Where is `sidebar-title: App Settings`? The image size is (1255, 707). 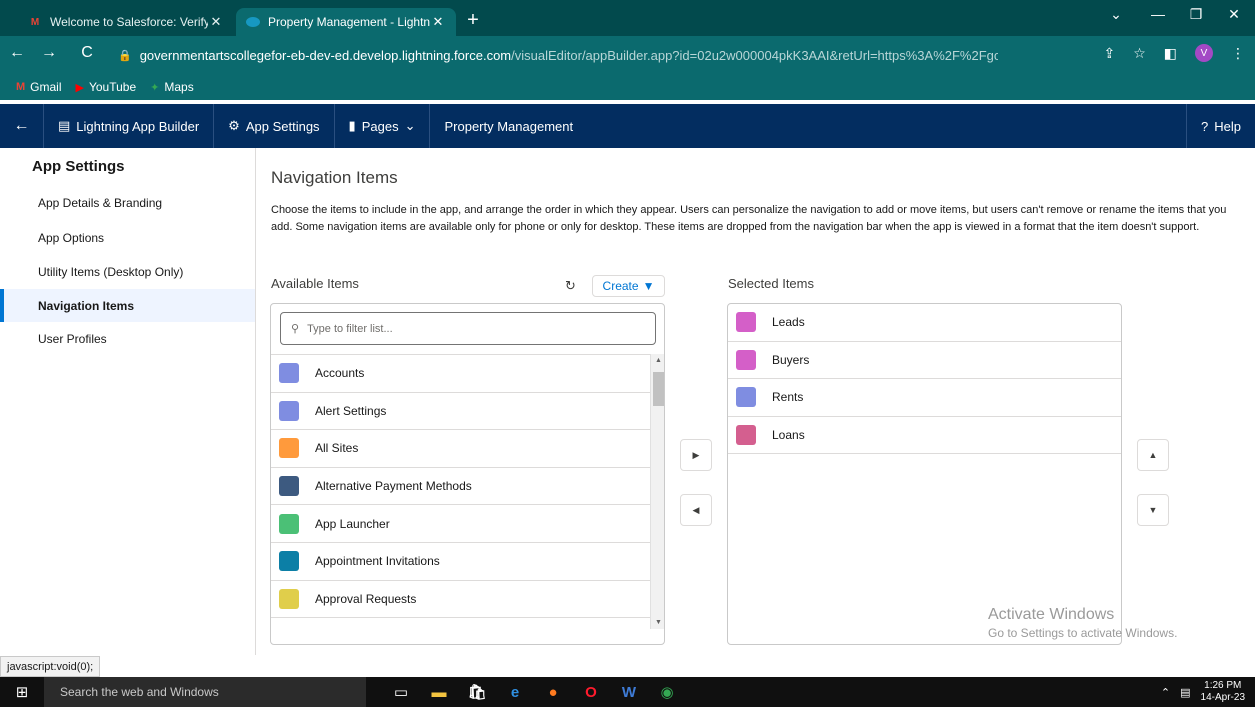
sidebar-title: App Settings is located at coordinates (78, 166).